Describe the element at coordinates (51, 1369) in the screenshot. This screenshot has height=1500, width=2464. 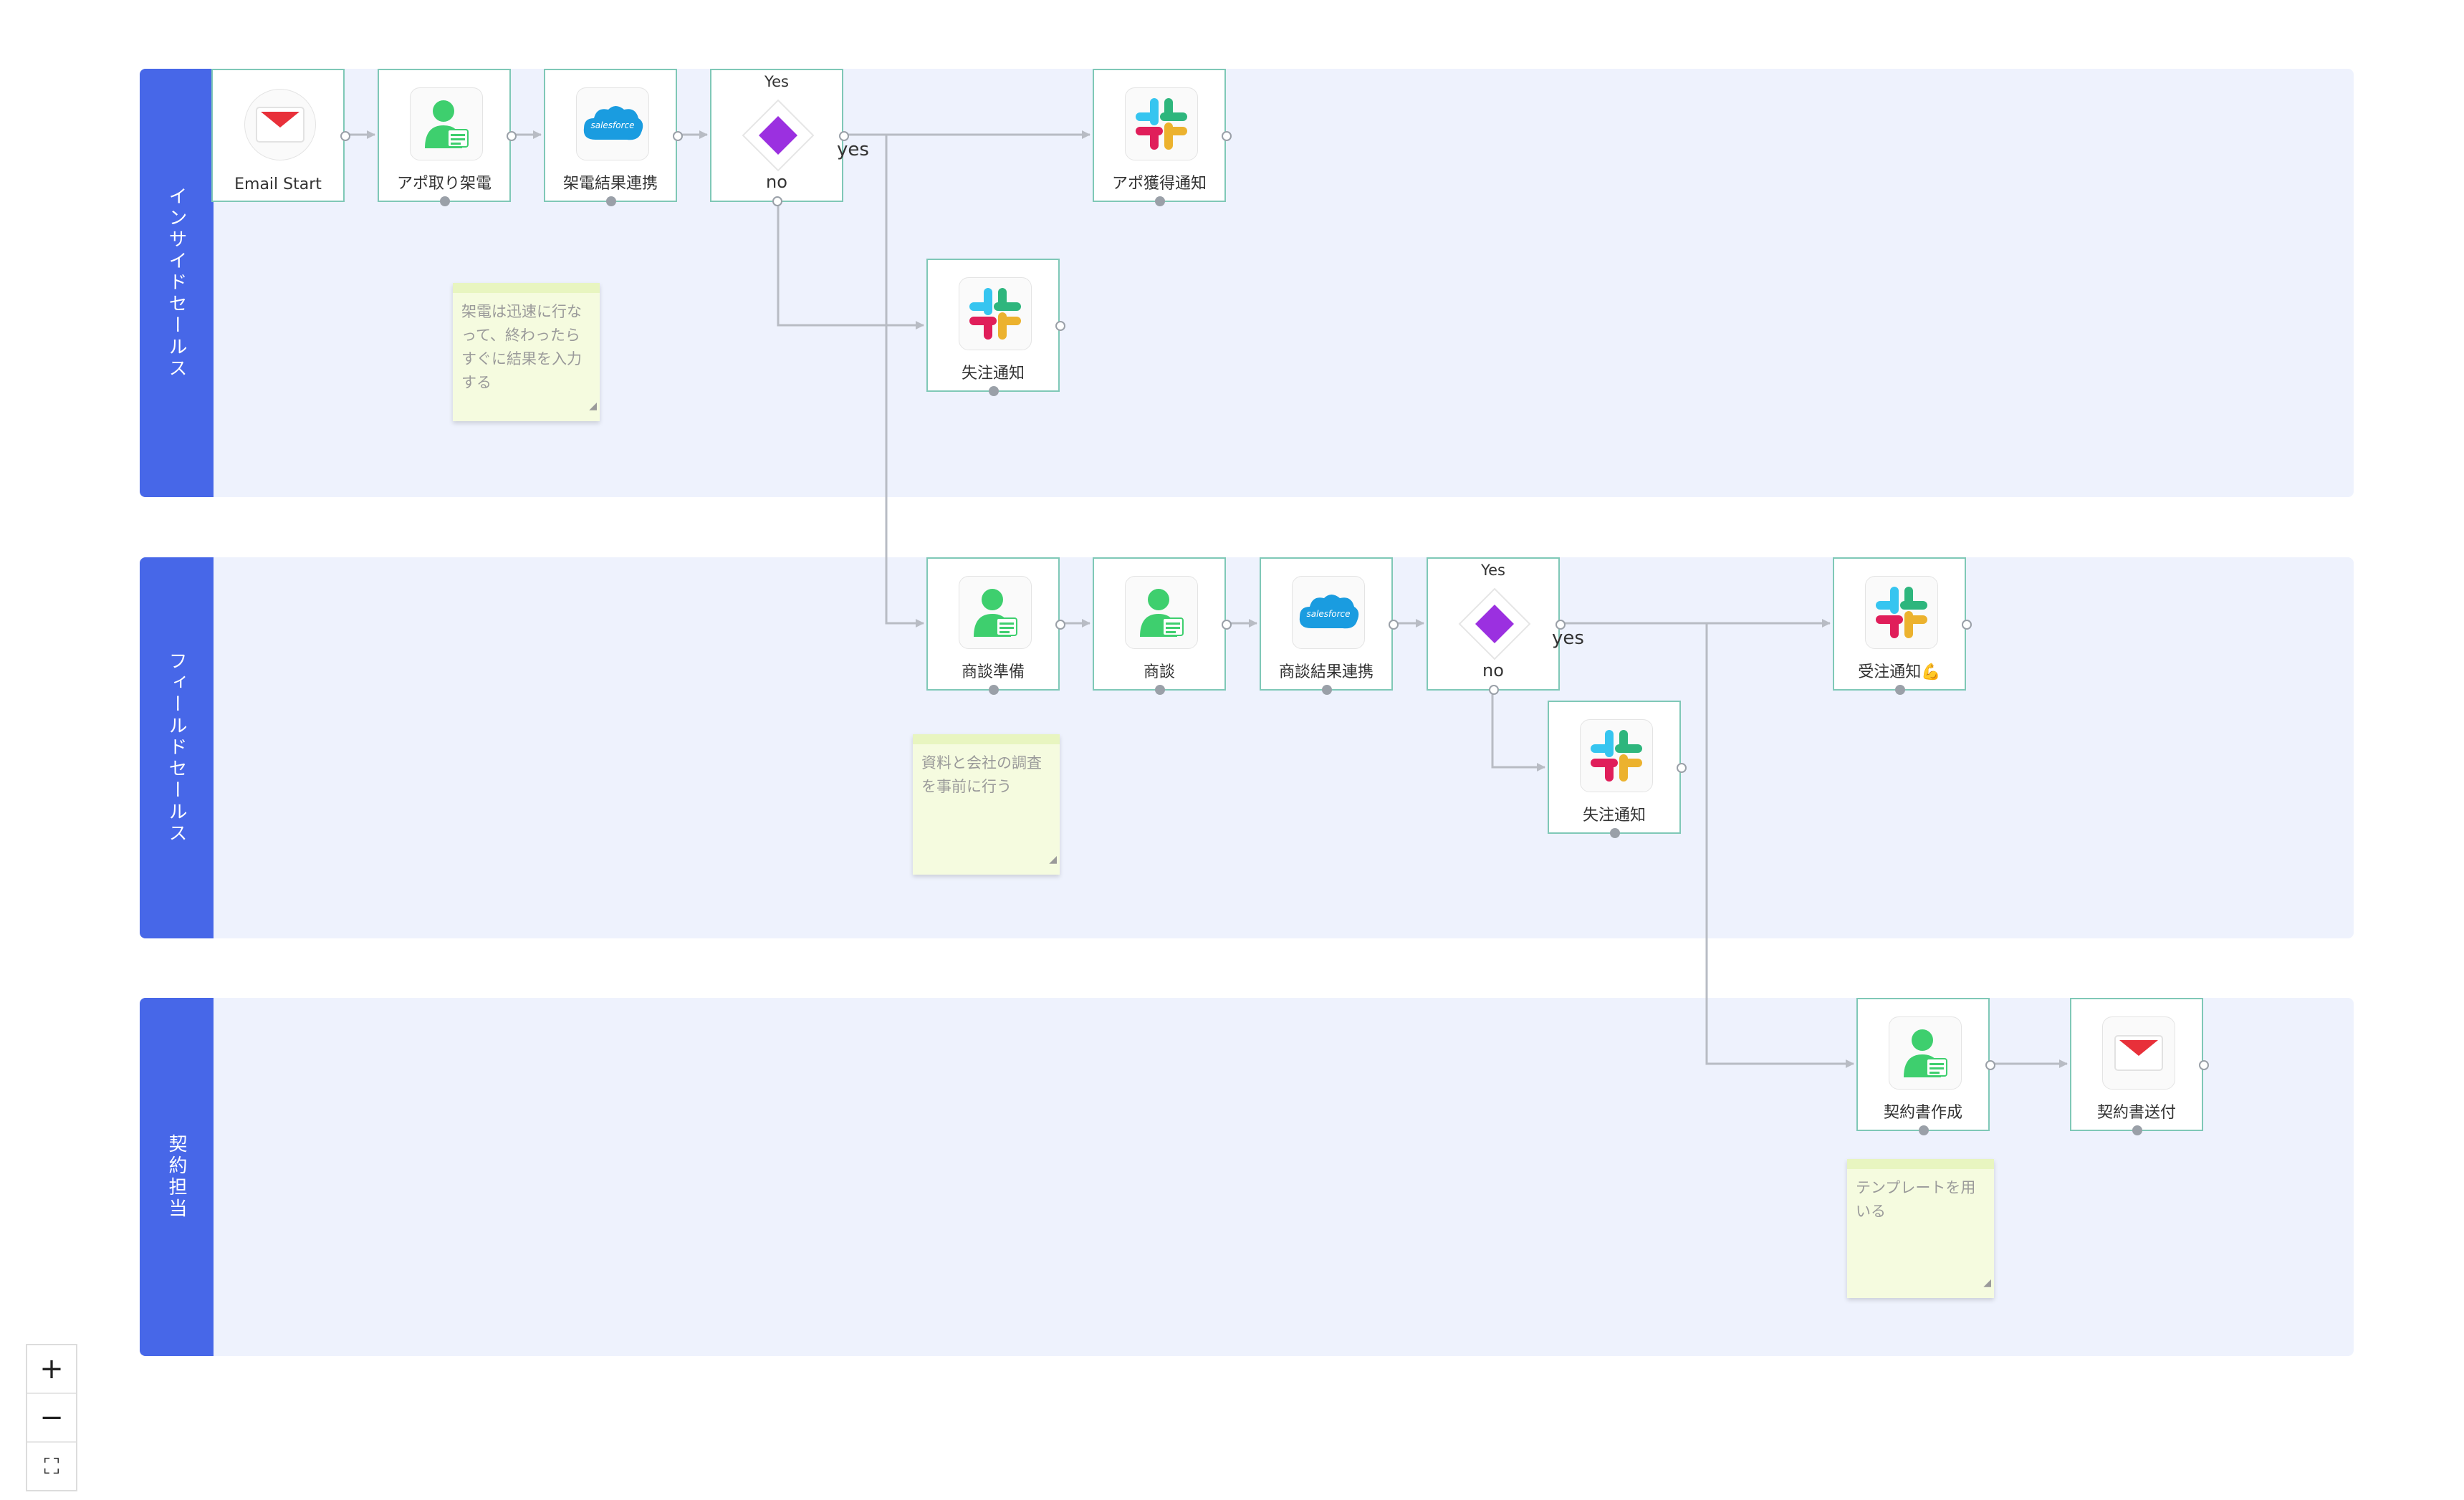
I see `zoom-in-button: +` at that location.